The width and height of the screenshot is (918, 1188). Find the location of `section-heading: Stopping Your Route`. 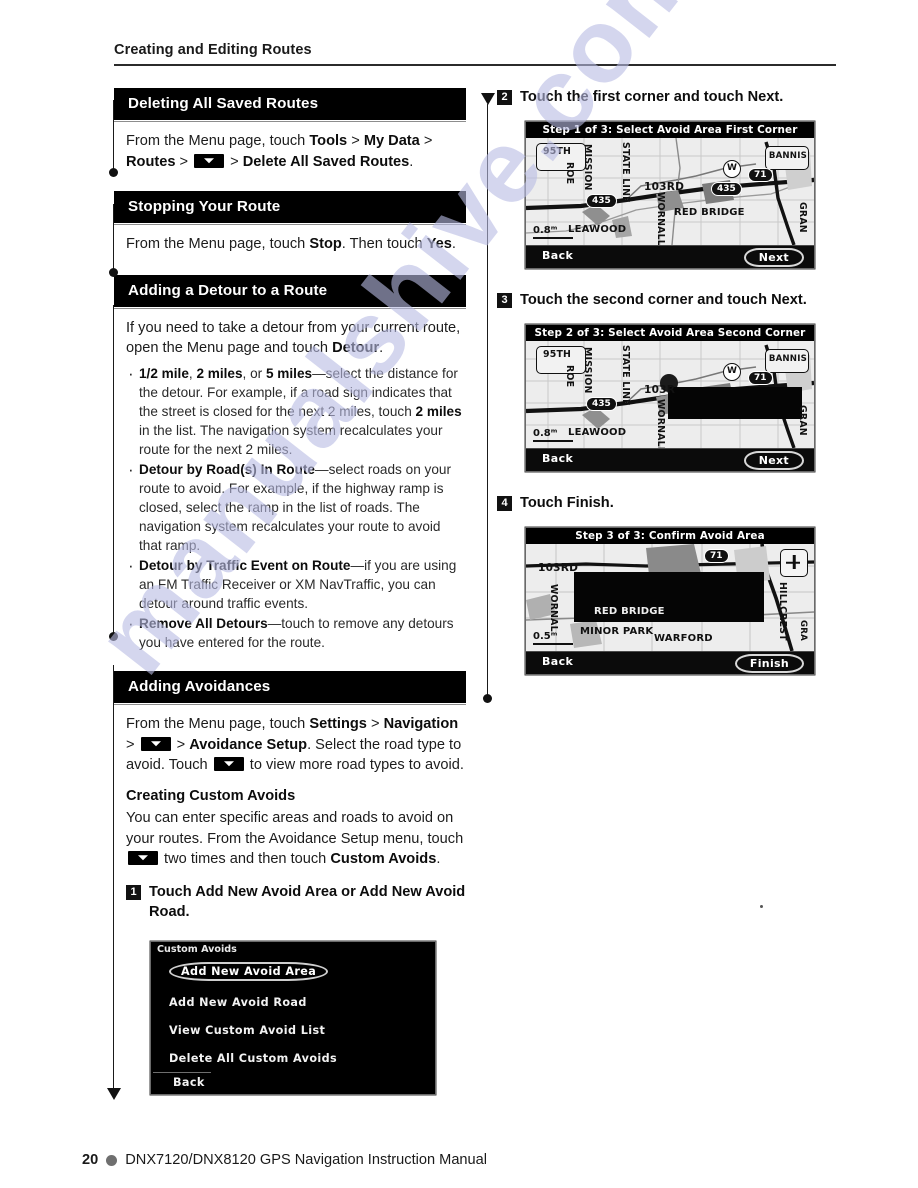

section-heading: Stopping Your Route is located at coordinates (290, 207).